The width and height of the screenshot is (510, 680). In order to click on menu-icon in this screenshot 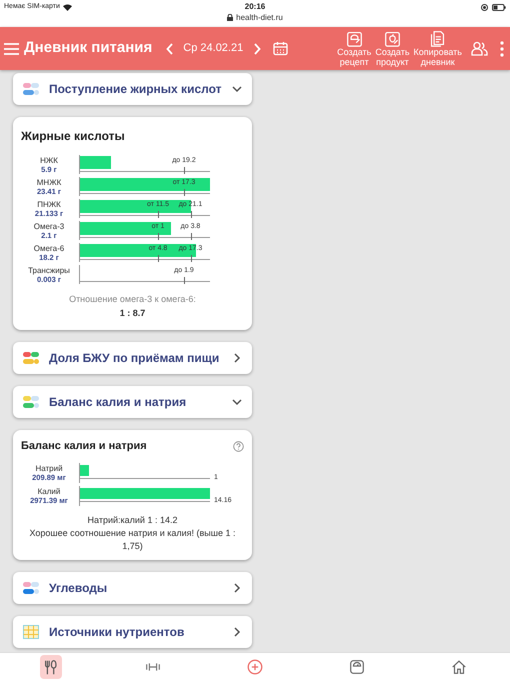, I will do `click(11, 48)`.